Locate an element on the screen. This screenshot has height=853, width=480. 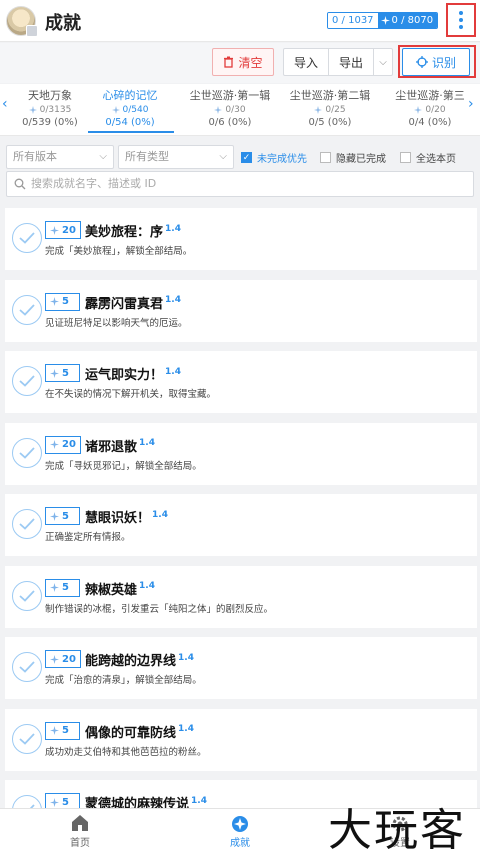
clear-button: 清空 is located at coordinates (243, 62).